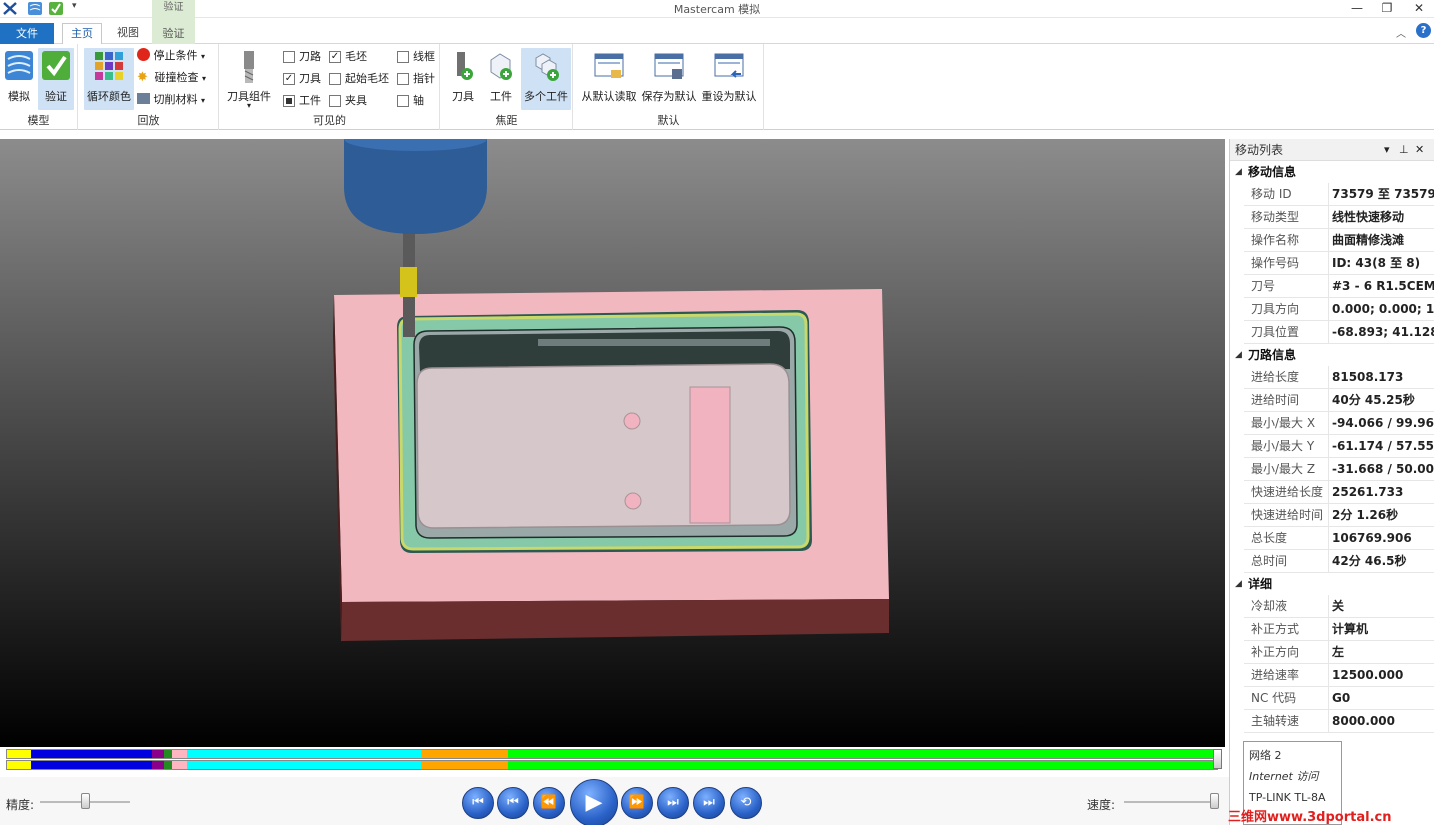 The image size is (1434, 825). I want to click on property-row: 最小/最大 Y -61.174 / 57.559, so click(1339, 446).